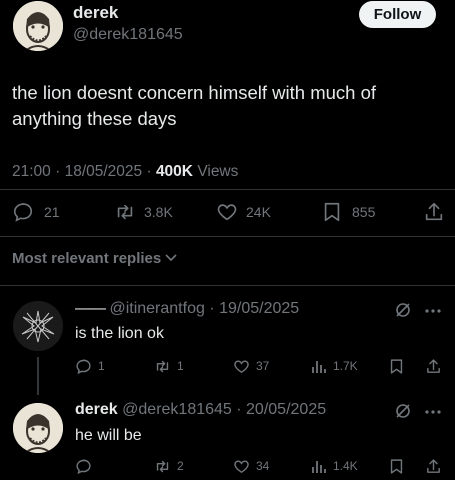 This screenshot has height=480, width=455. What do you see at coordinates (364, 212) in the screenshot?
I see `bookmark-count: 855` at bounding box center [364, 212].